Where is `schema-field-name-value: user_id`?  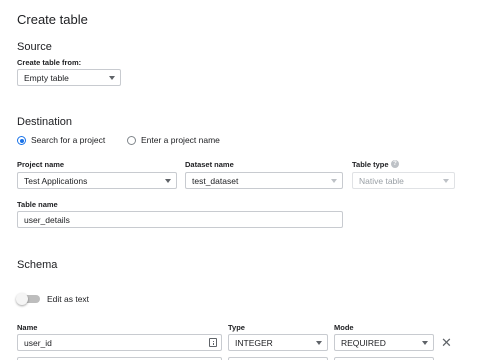 schema-field-name-value: user_id is located at coordinates (38, 342).